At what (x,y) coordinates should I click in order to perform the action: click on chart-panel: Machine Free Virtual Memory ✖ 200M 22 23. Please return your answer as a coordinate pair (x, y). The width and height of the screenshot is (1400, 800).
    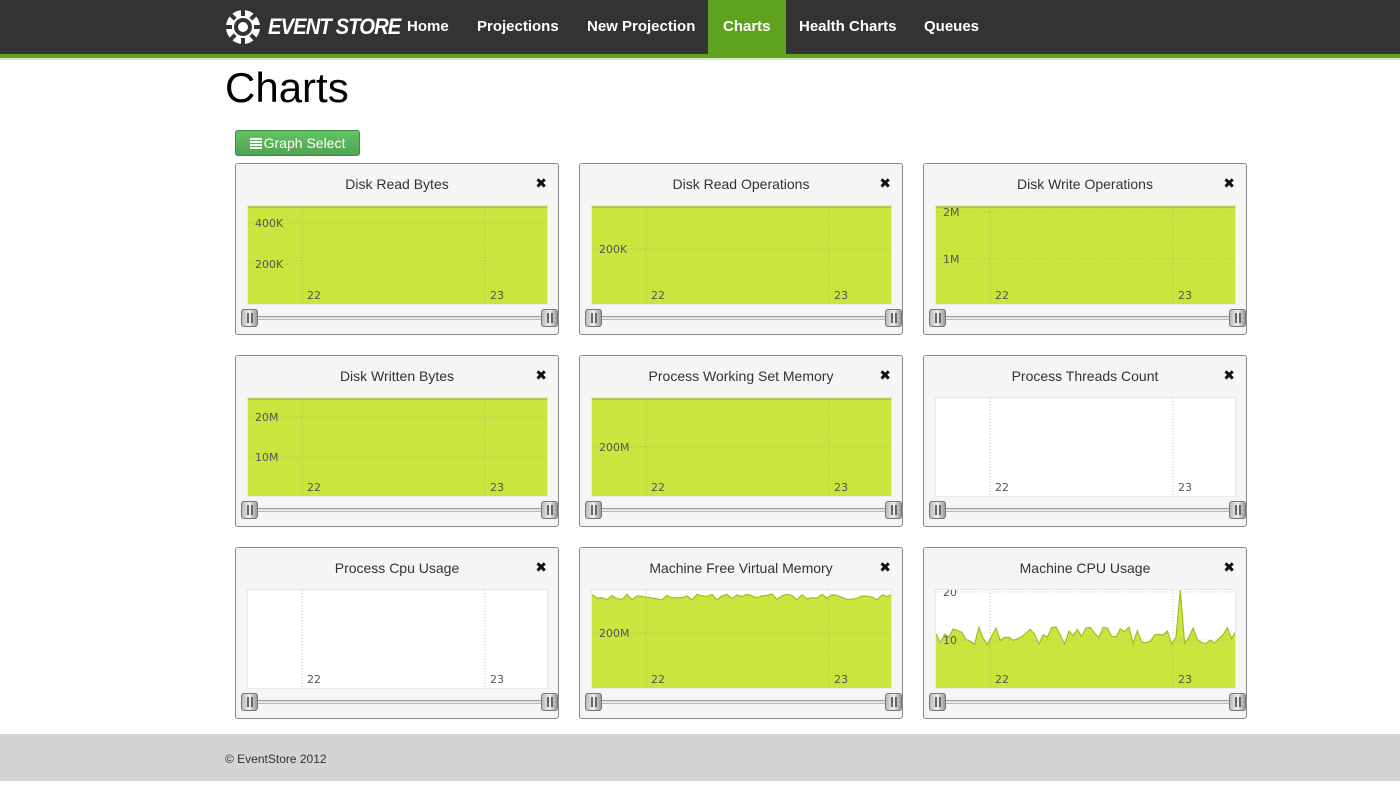
    Looking at the image, I should click on (741, 633).